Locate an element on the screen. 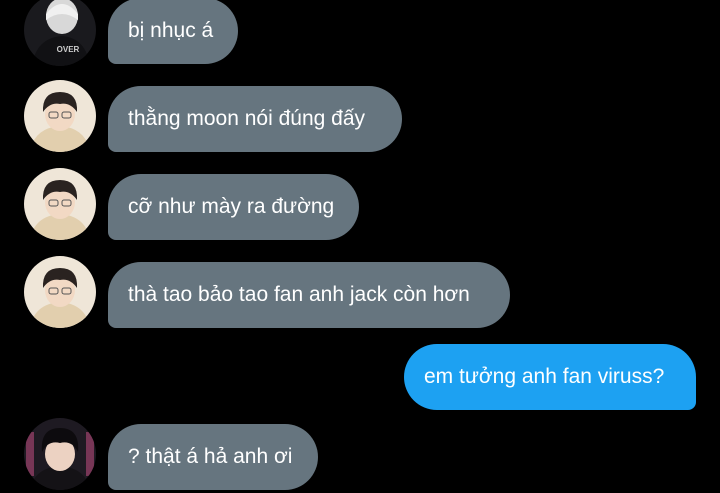 This screenshot has height=493, width=720. message-text: em tưởng anh fan viruss? is located at coordinates (544, 376).